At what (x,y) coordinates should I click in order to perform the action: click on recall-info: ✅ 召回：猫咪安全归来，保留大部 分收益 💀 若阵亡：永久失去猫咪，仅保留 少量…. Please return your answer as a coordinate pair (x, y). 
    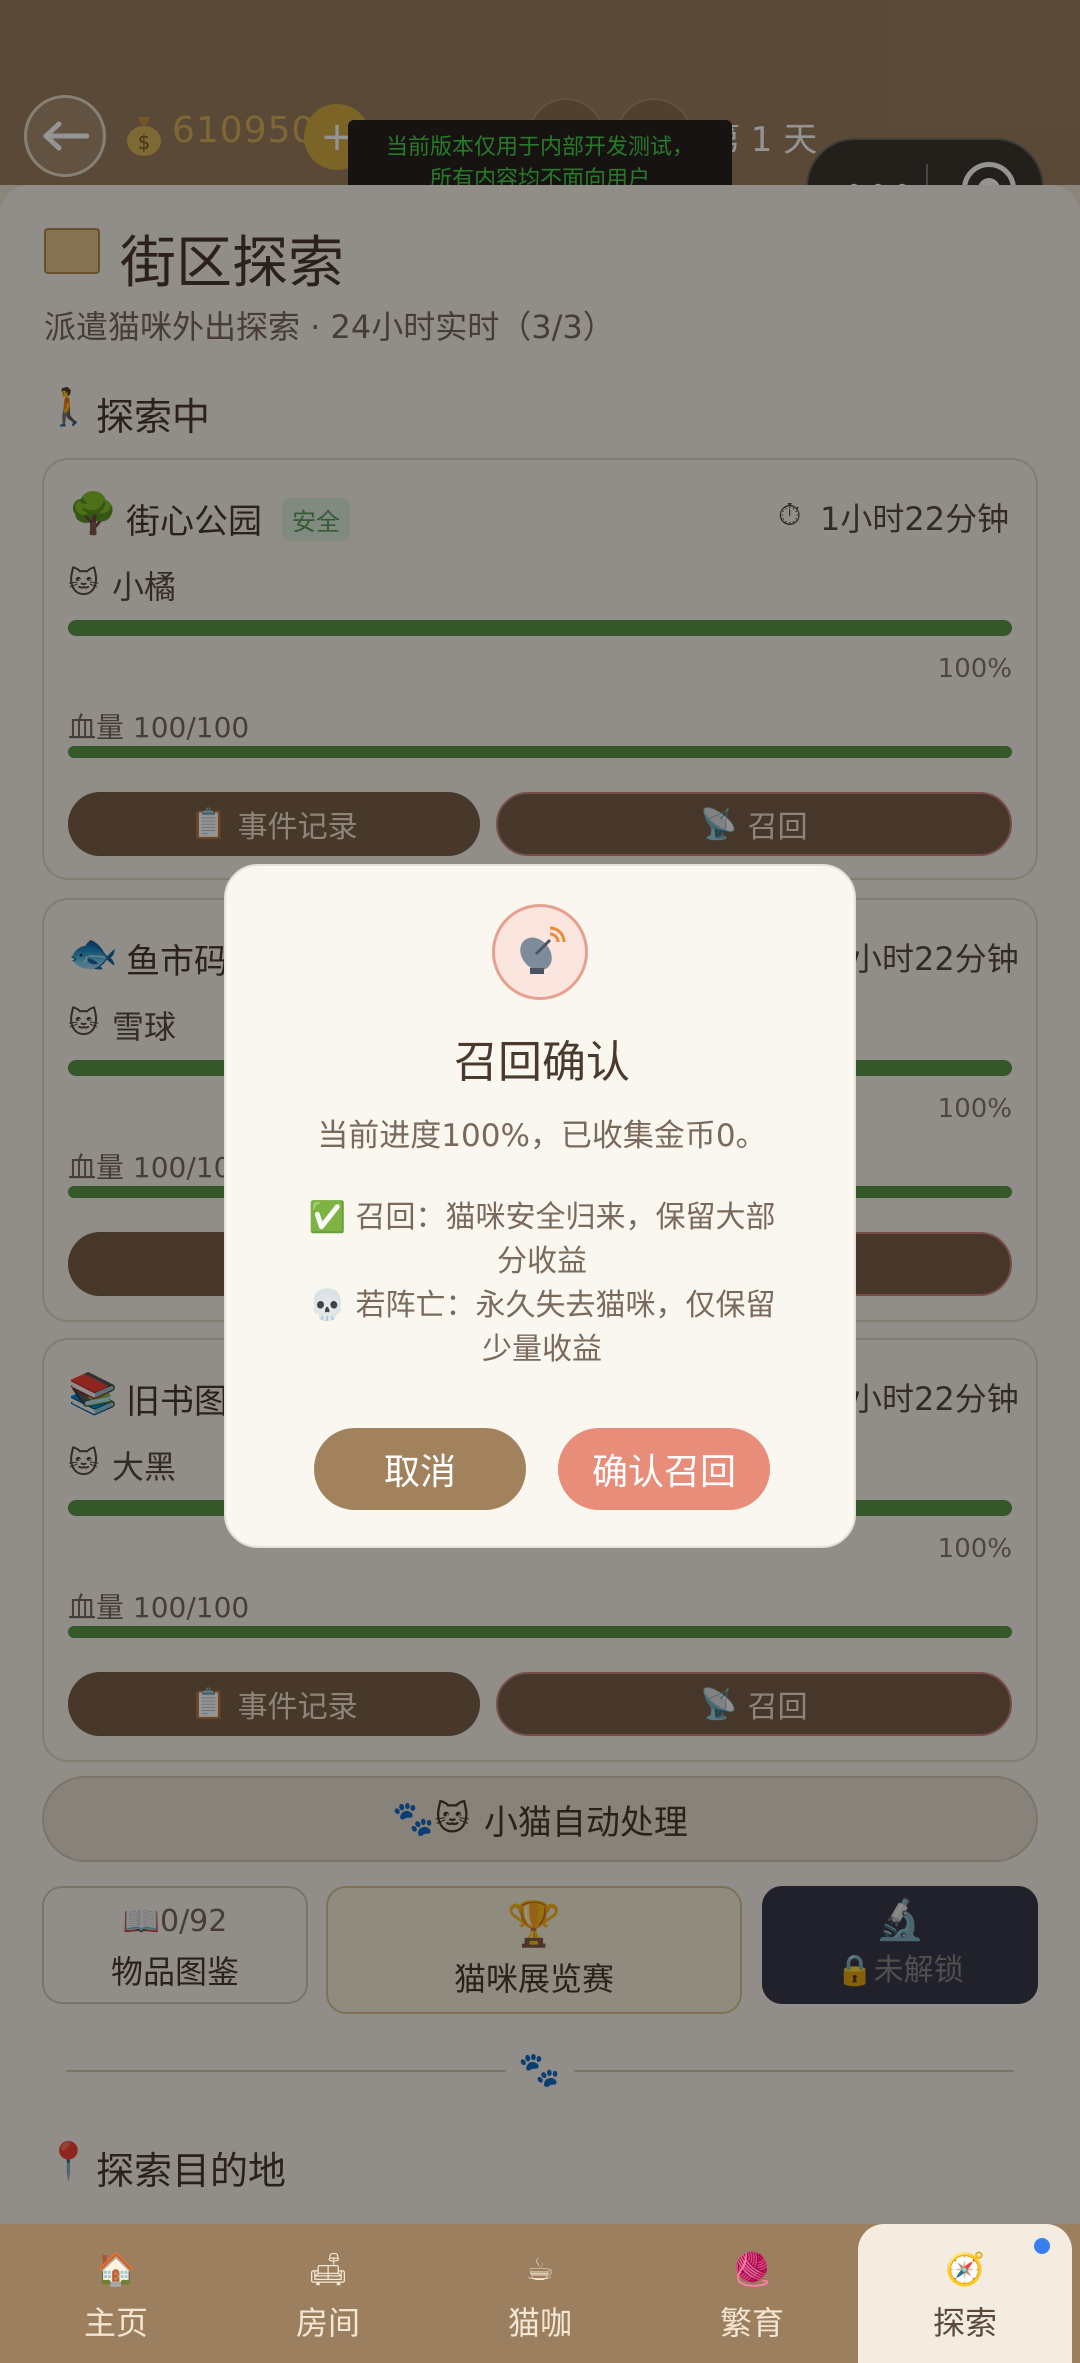
    Looking at the image, I should click on (542, 1284).